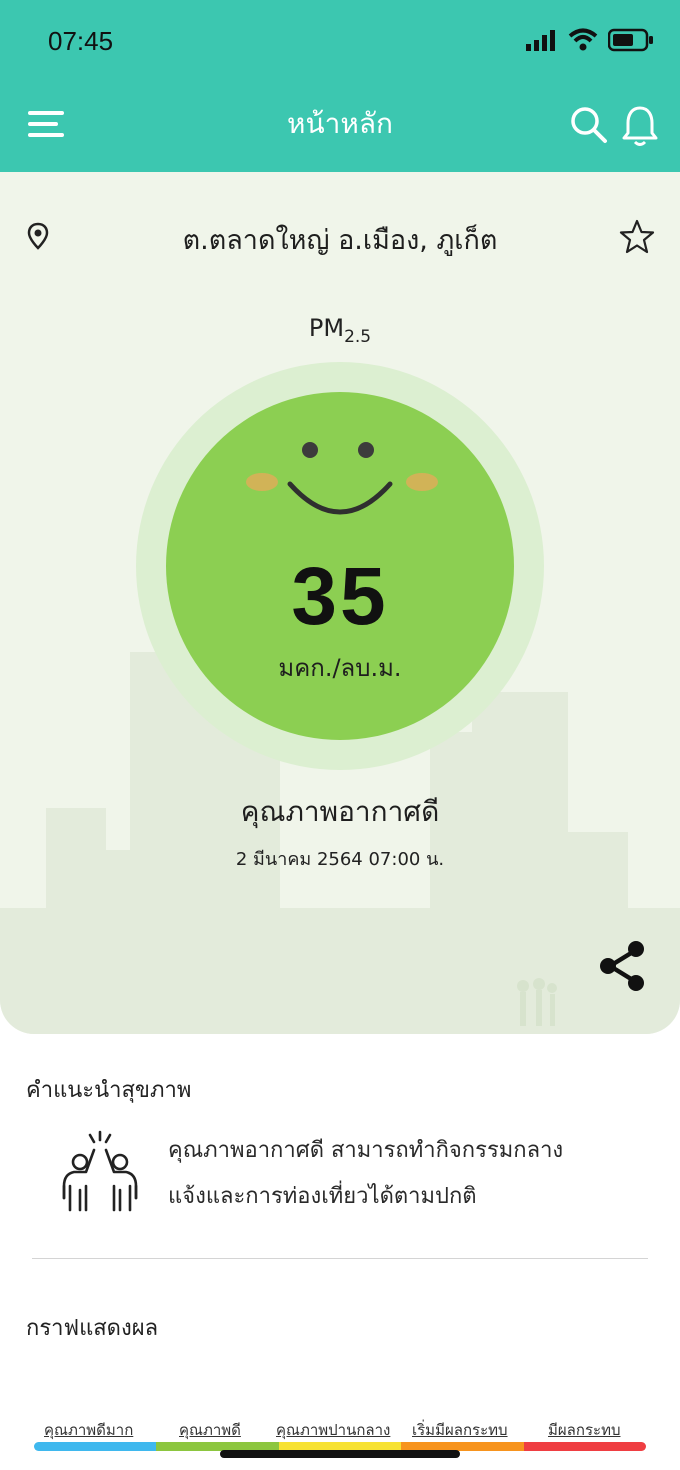 The height and width of the screenshot is (1470, 680). Describe the element at coordinates (583, 39) in the screenshot. I see `wifi-icon` at that location.